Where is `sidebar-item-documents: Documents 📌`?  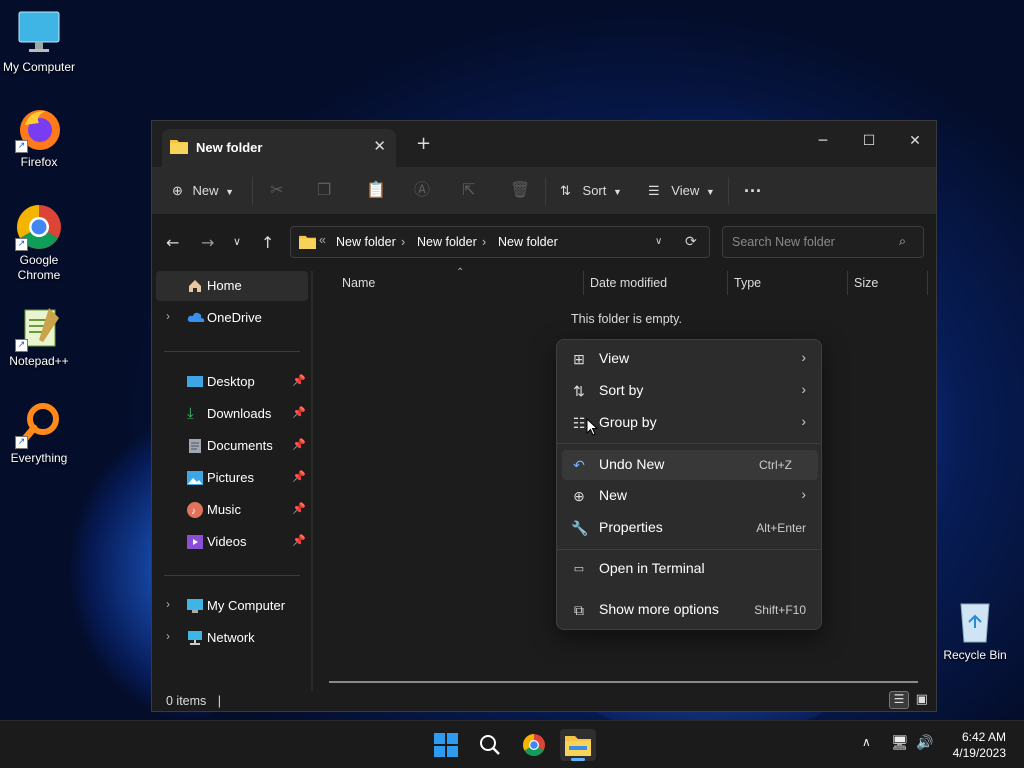 sidebar-item-documents: Documents 📌 is located at coordinates (232, 446).